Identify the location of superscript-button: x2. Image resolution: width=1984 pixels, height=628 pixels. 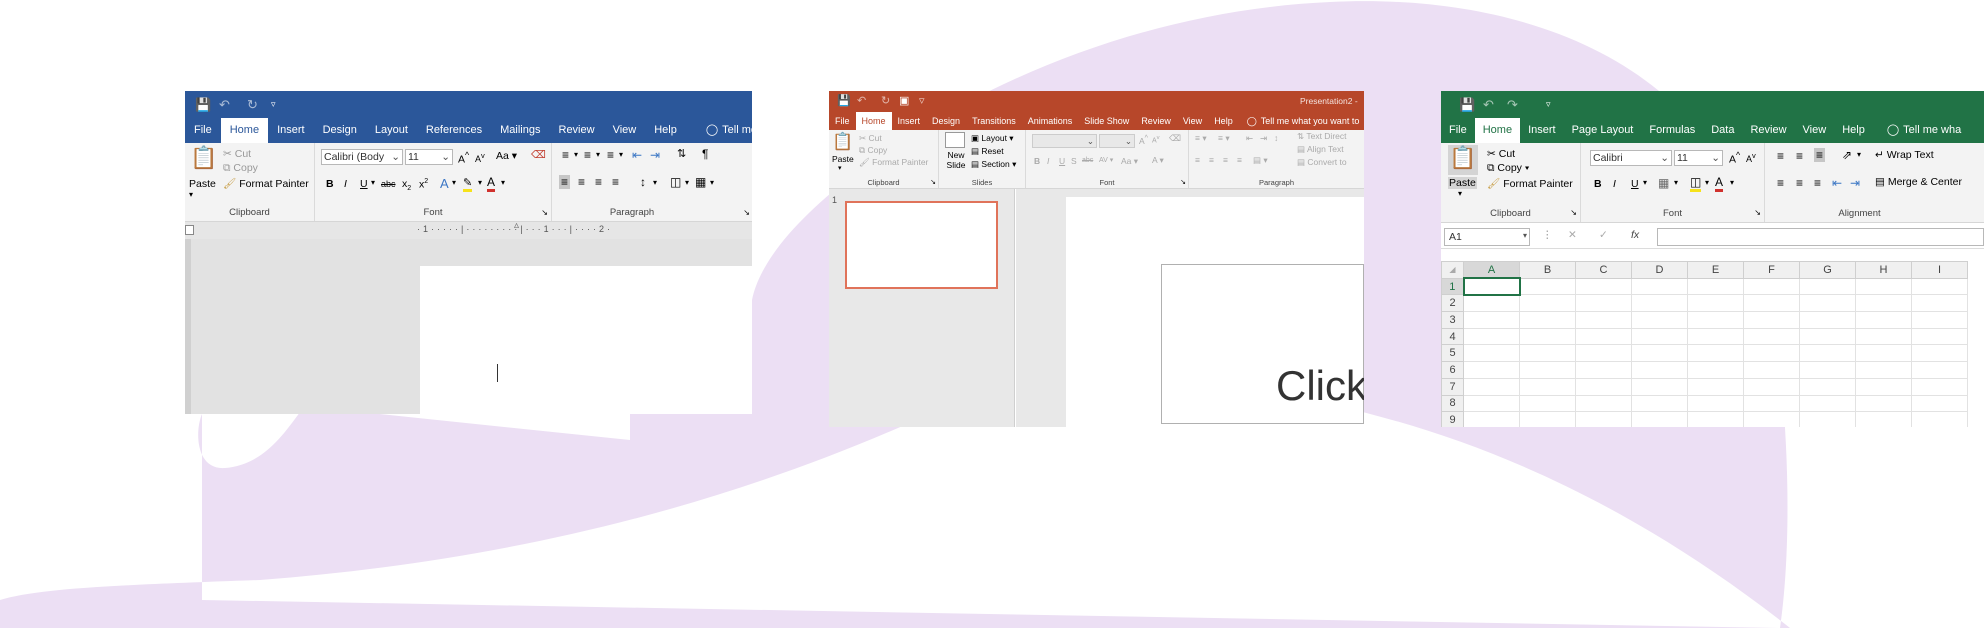
(423, 184).